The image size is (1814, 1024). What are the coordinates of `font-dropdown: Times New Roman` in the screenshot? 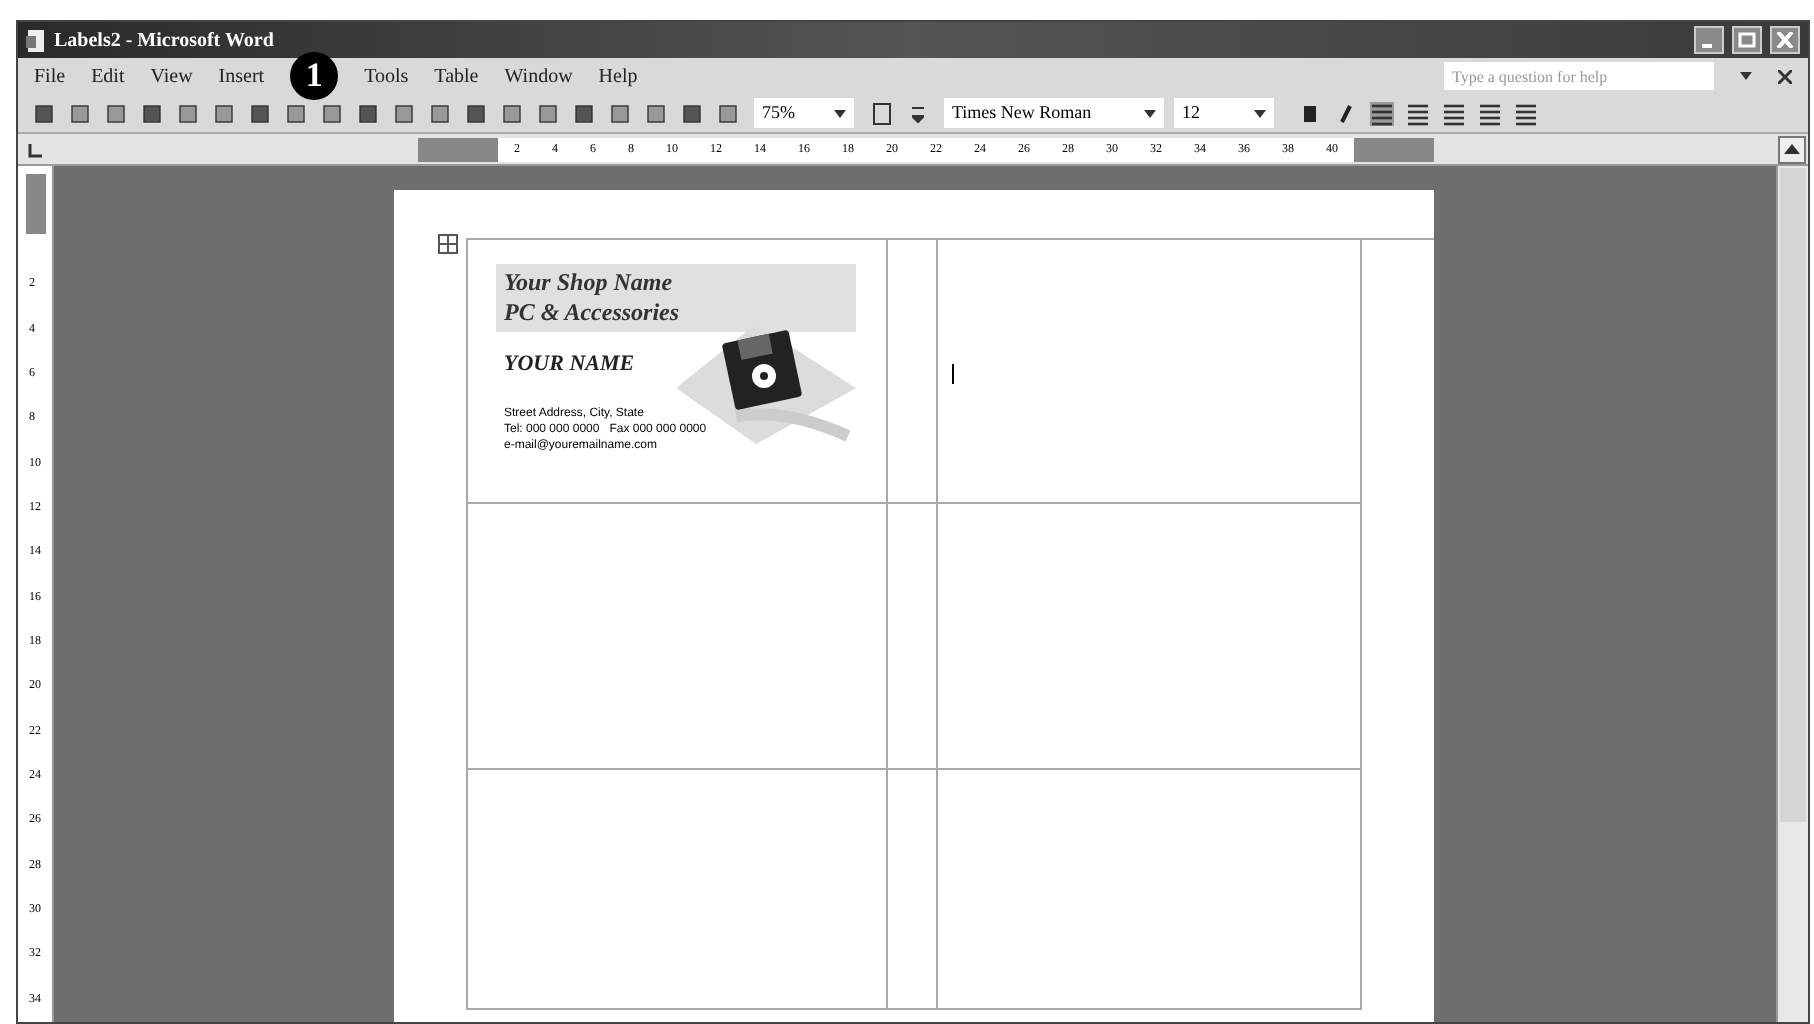 It's located at (1054, 113).